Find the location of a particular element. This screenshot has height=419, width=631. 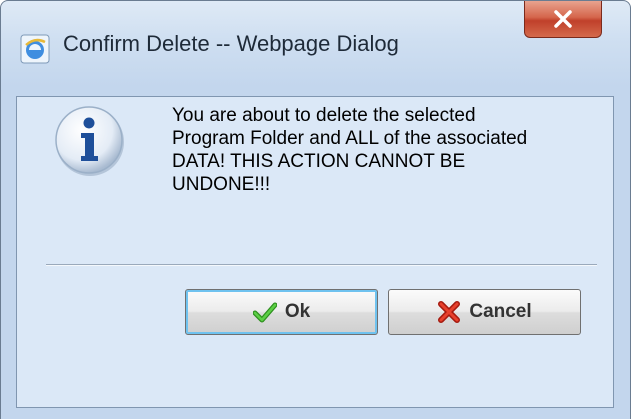

cancel-button: Cancel is located at coordinates (484, 312).